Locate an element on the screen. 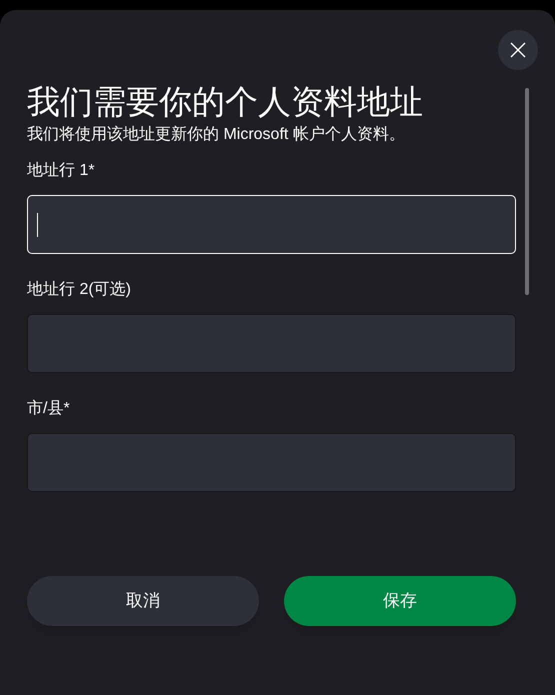  dialog-title: 我们需要你的个人资料地址 is located at coordinates (225, 102).